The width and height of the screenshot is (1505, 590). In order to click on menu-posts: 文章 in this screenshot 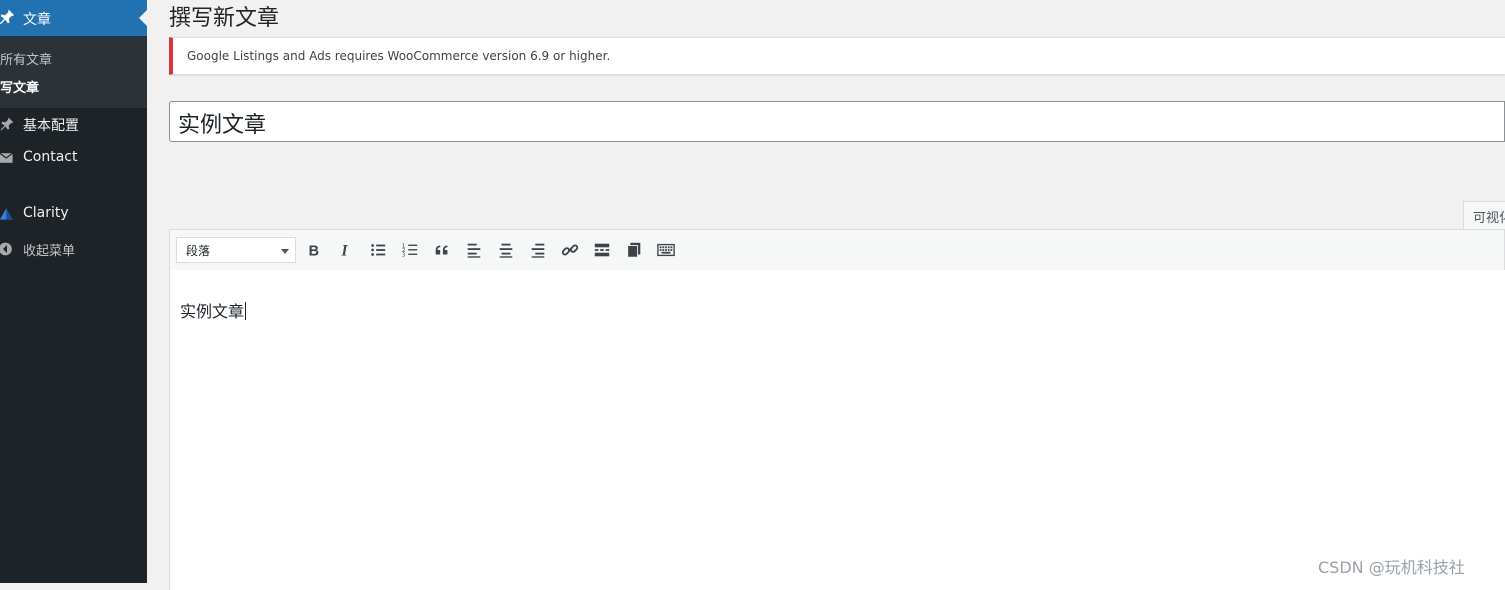, I will do `click(73, 18)`.